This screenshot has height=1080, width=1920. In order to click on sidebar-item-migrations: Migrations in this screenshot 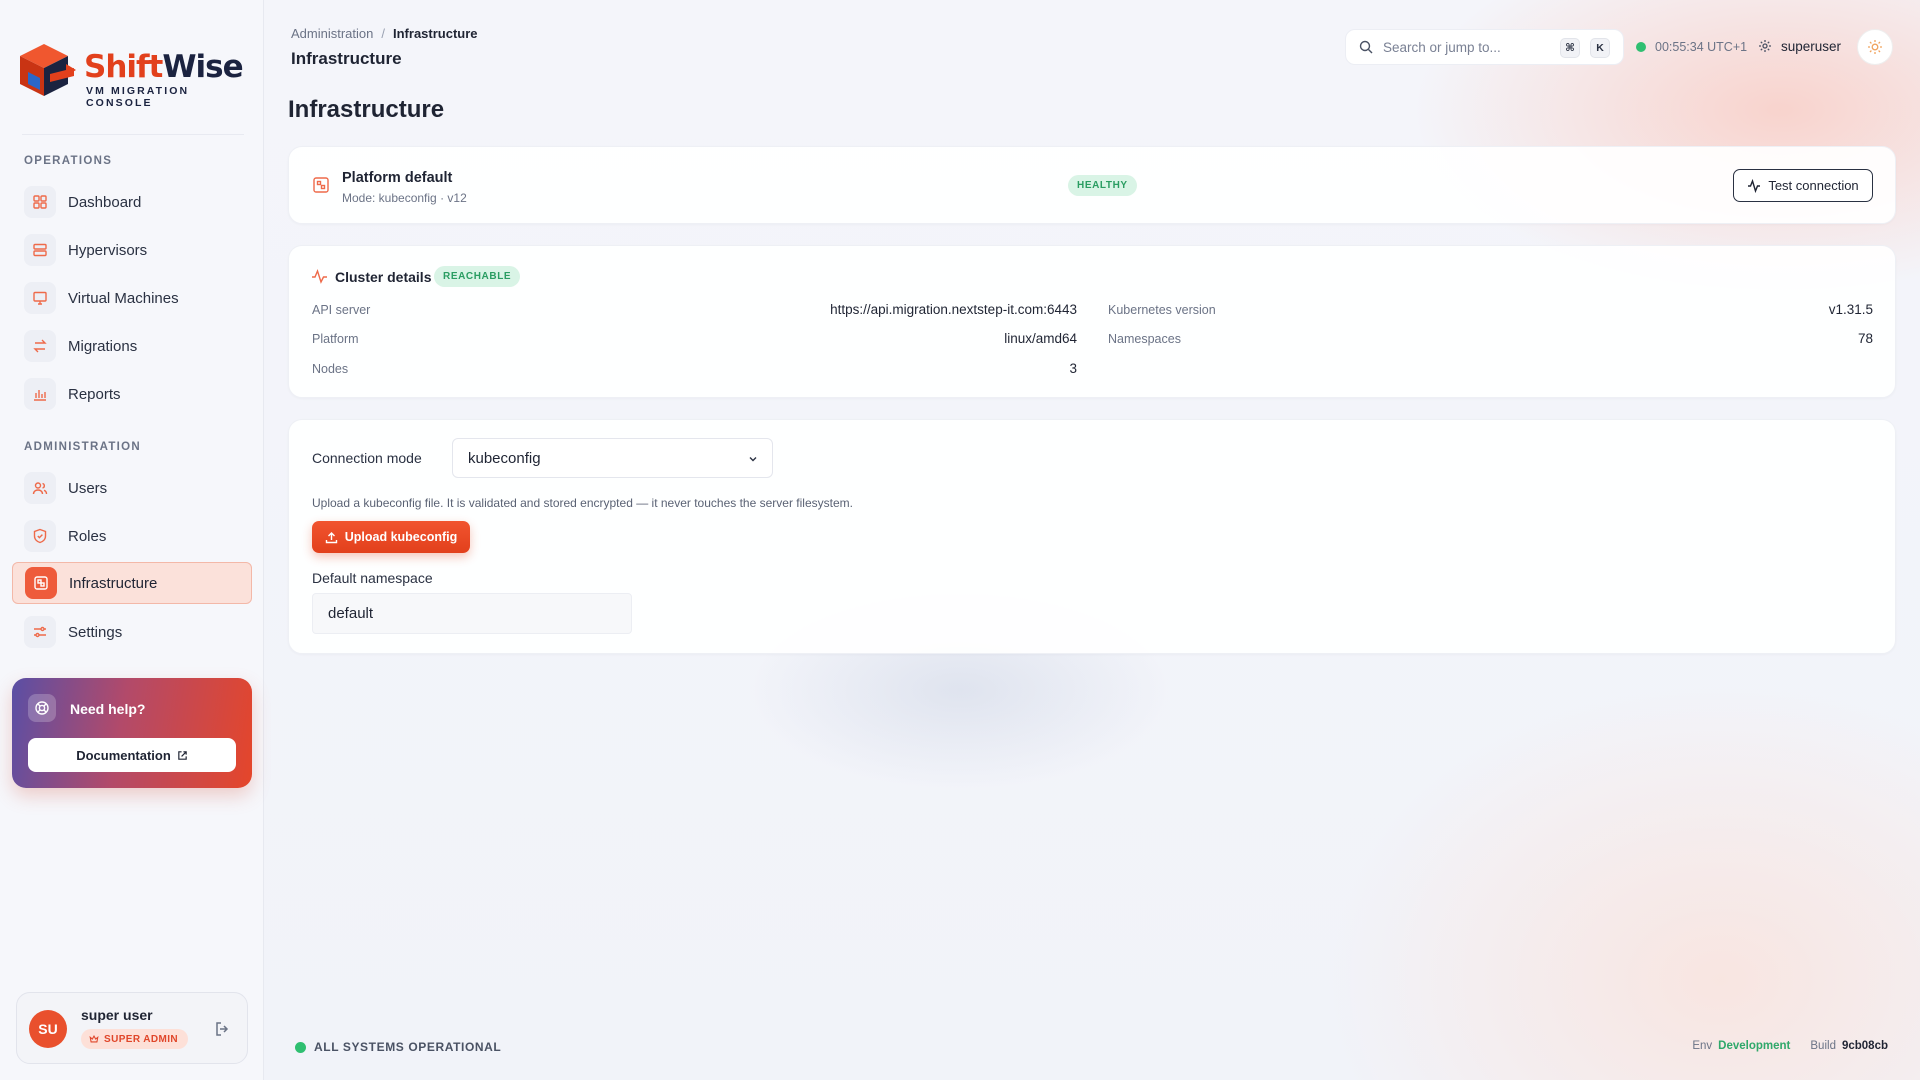, I will do `click(132, 346)`.